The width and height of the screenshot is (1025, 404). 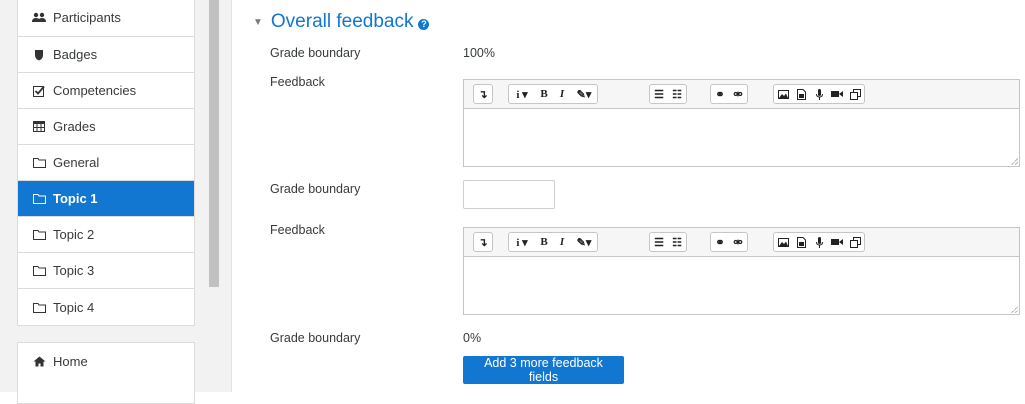 What do you see at coordinates (106, 55) in the screenshot?
I see `sidebar-item-badges: Badges` at bounding box center [106, 55].